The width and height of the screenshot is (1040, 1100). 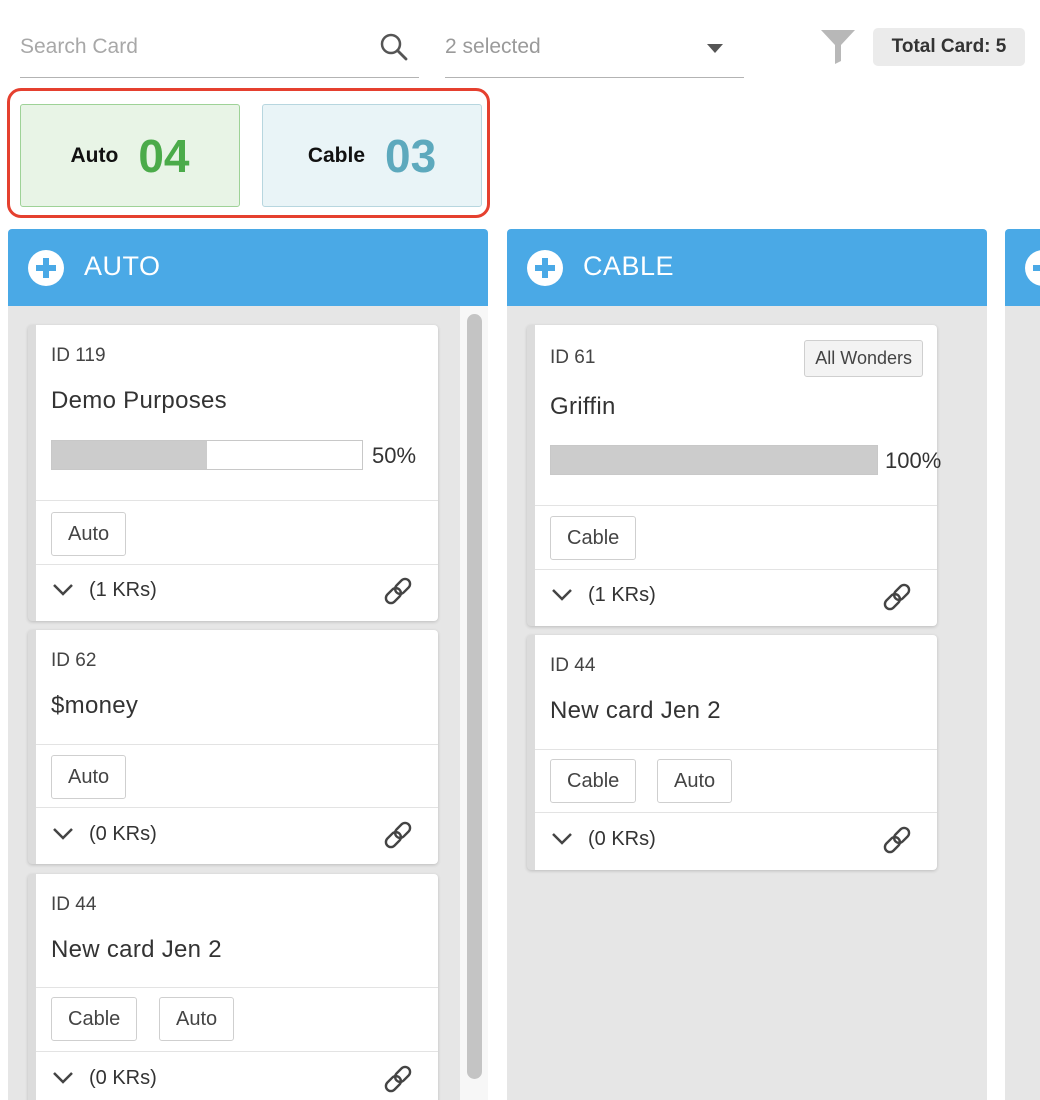 I want to click on card-id: ID 61, so click(x=573, y=357).